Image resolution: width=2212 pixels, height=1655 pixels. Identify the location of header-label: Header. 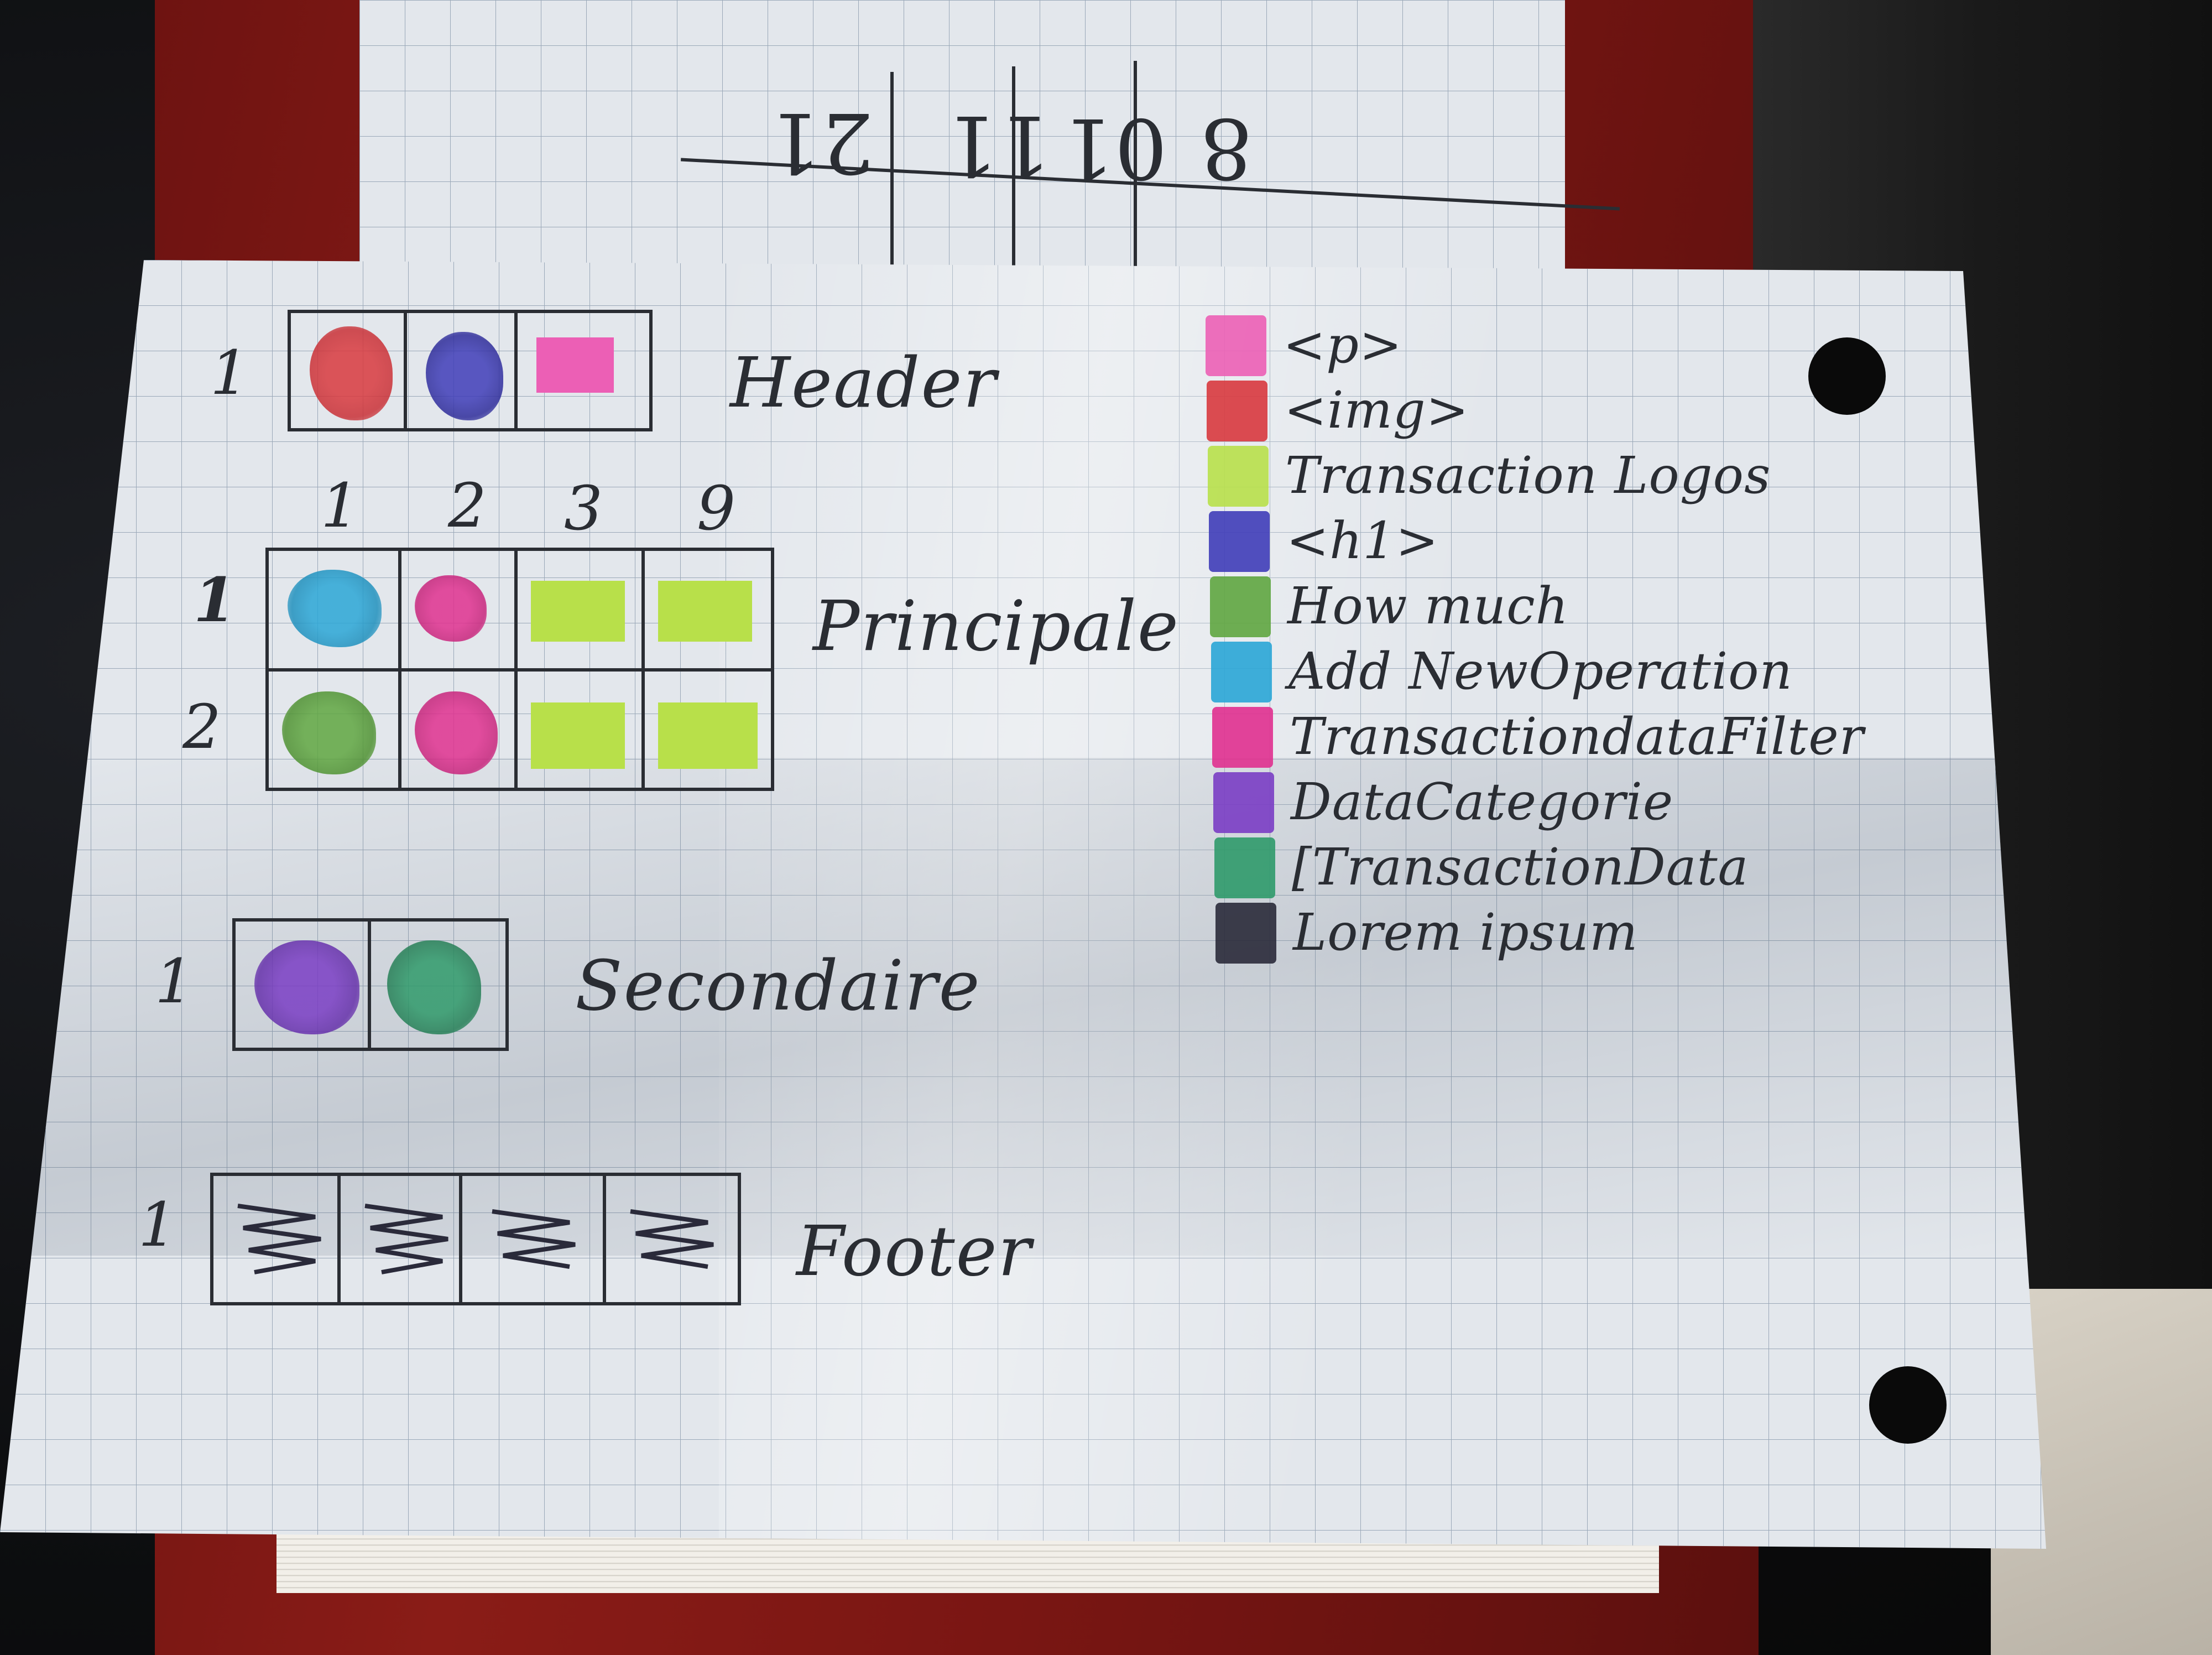
(864, 383).